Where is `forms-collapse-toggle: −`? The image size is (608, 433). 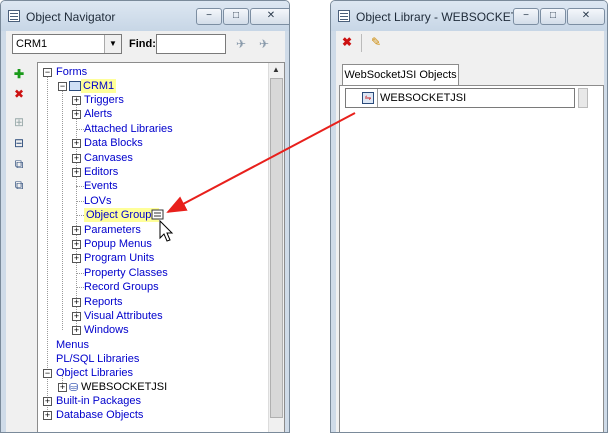 forms-collapse-toggle: − is located at coordinates (47, 72).